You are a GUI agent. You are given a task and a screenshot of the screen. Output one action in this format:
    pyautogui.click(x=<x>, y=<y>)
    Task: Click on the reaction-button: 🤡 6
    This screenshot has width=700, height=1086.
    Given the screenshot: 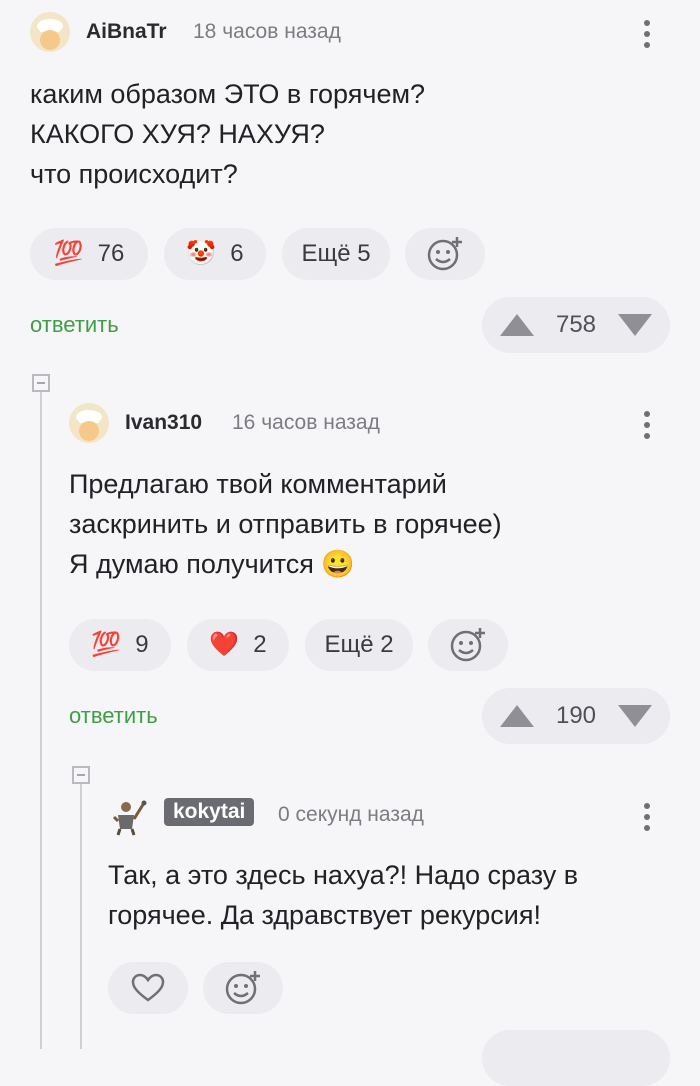 What is the action you would take?
    pyautogui.click(x=215, y=254)
    